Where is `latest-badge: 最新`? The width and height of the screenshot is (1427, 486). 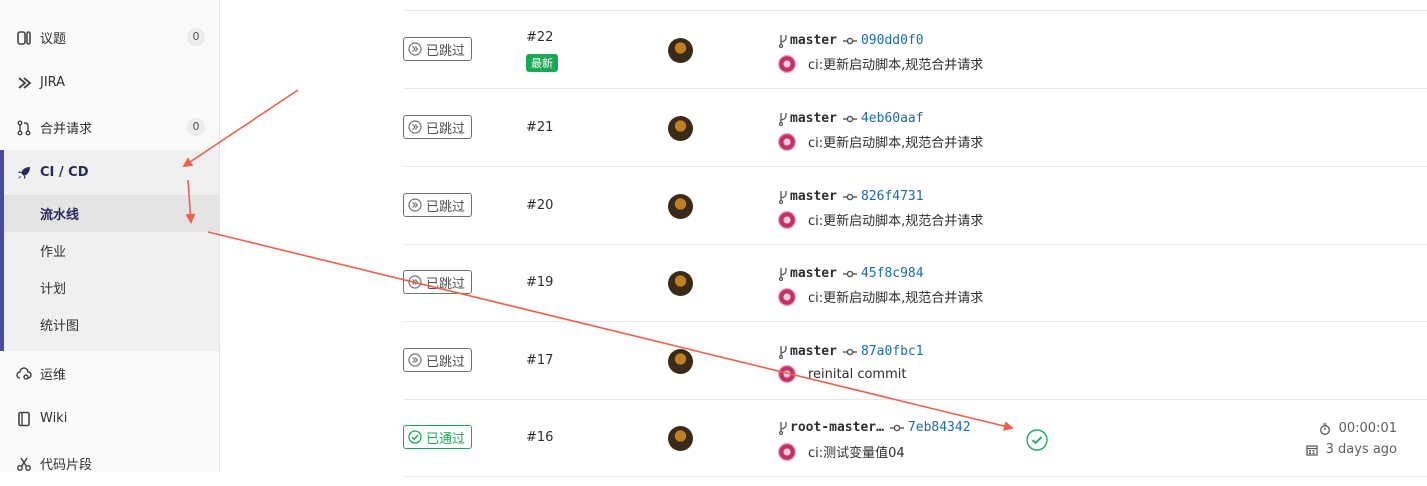 latest-badge: 最新 is located at coordinates (542, 63).